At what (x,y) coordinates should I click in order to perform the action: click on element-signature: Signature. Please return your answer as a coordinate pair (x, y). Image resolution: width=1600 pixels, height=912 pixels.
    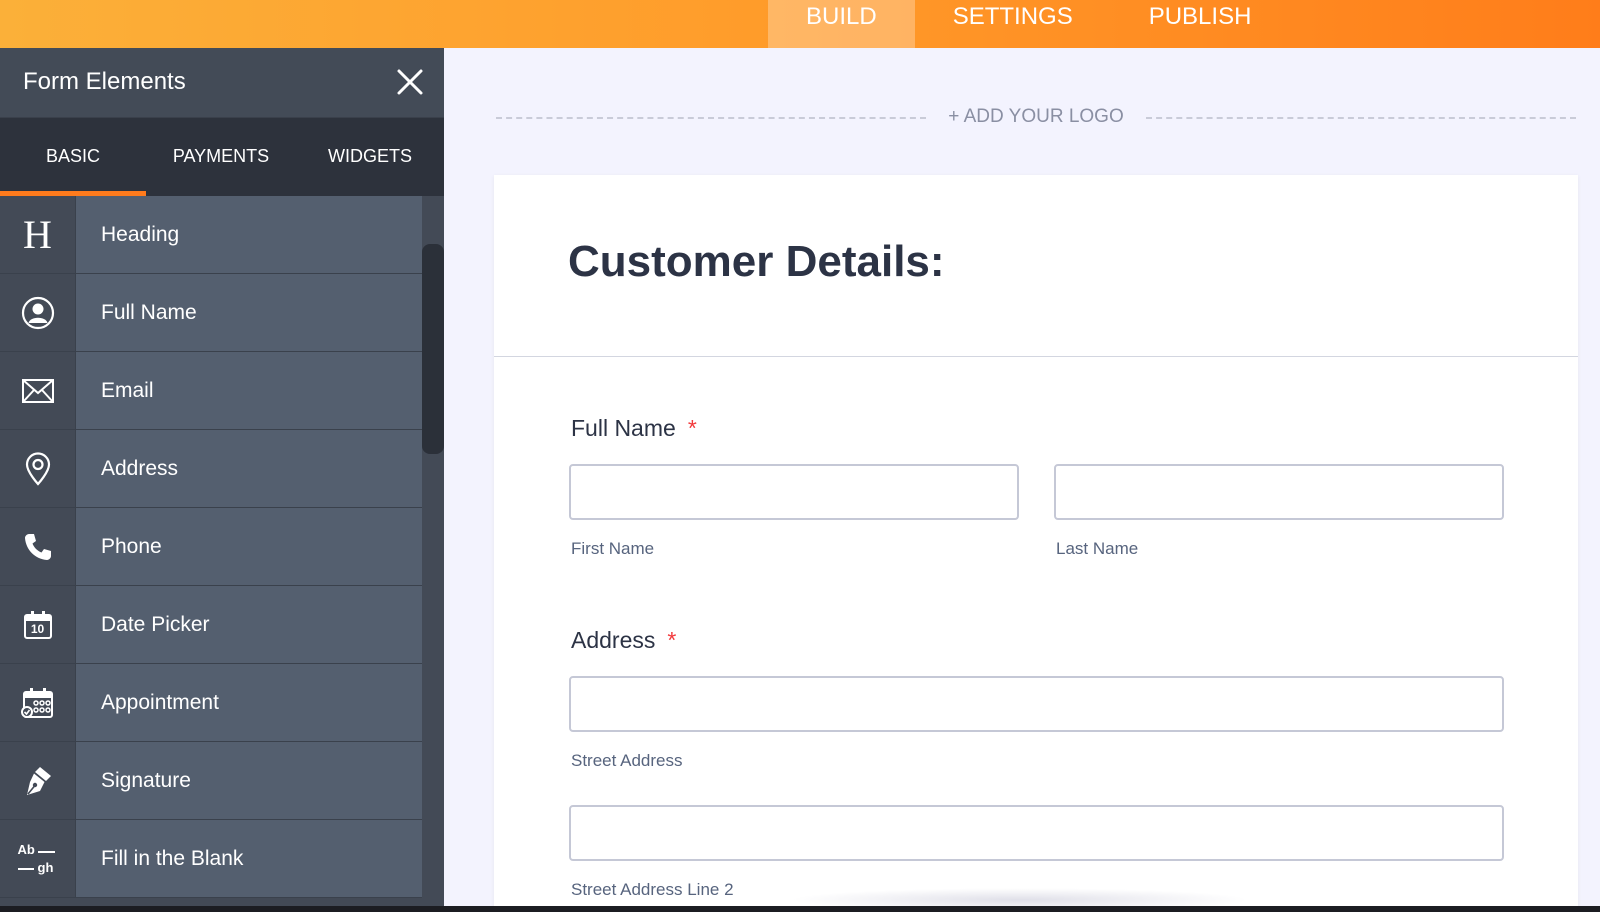
    Looking at the image, I should click on (211, 781).